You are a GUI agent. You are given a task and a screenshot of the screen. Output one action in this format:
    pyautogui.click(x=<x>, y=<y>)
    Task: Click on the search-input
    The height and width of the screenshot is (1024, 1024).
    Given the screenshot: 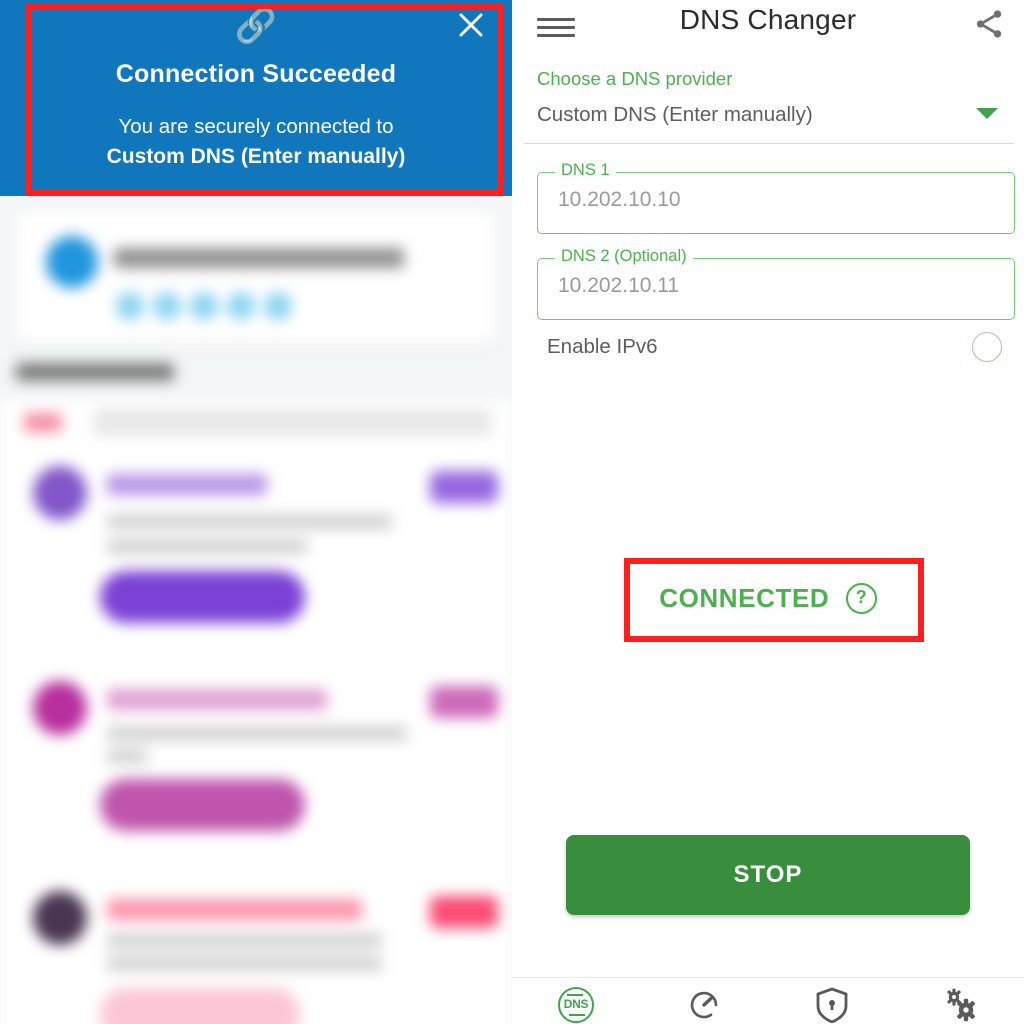 What is the action you would take?
    pyautogui.click(x=292, y=422)
    